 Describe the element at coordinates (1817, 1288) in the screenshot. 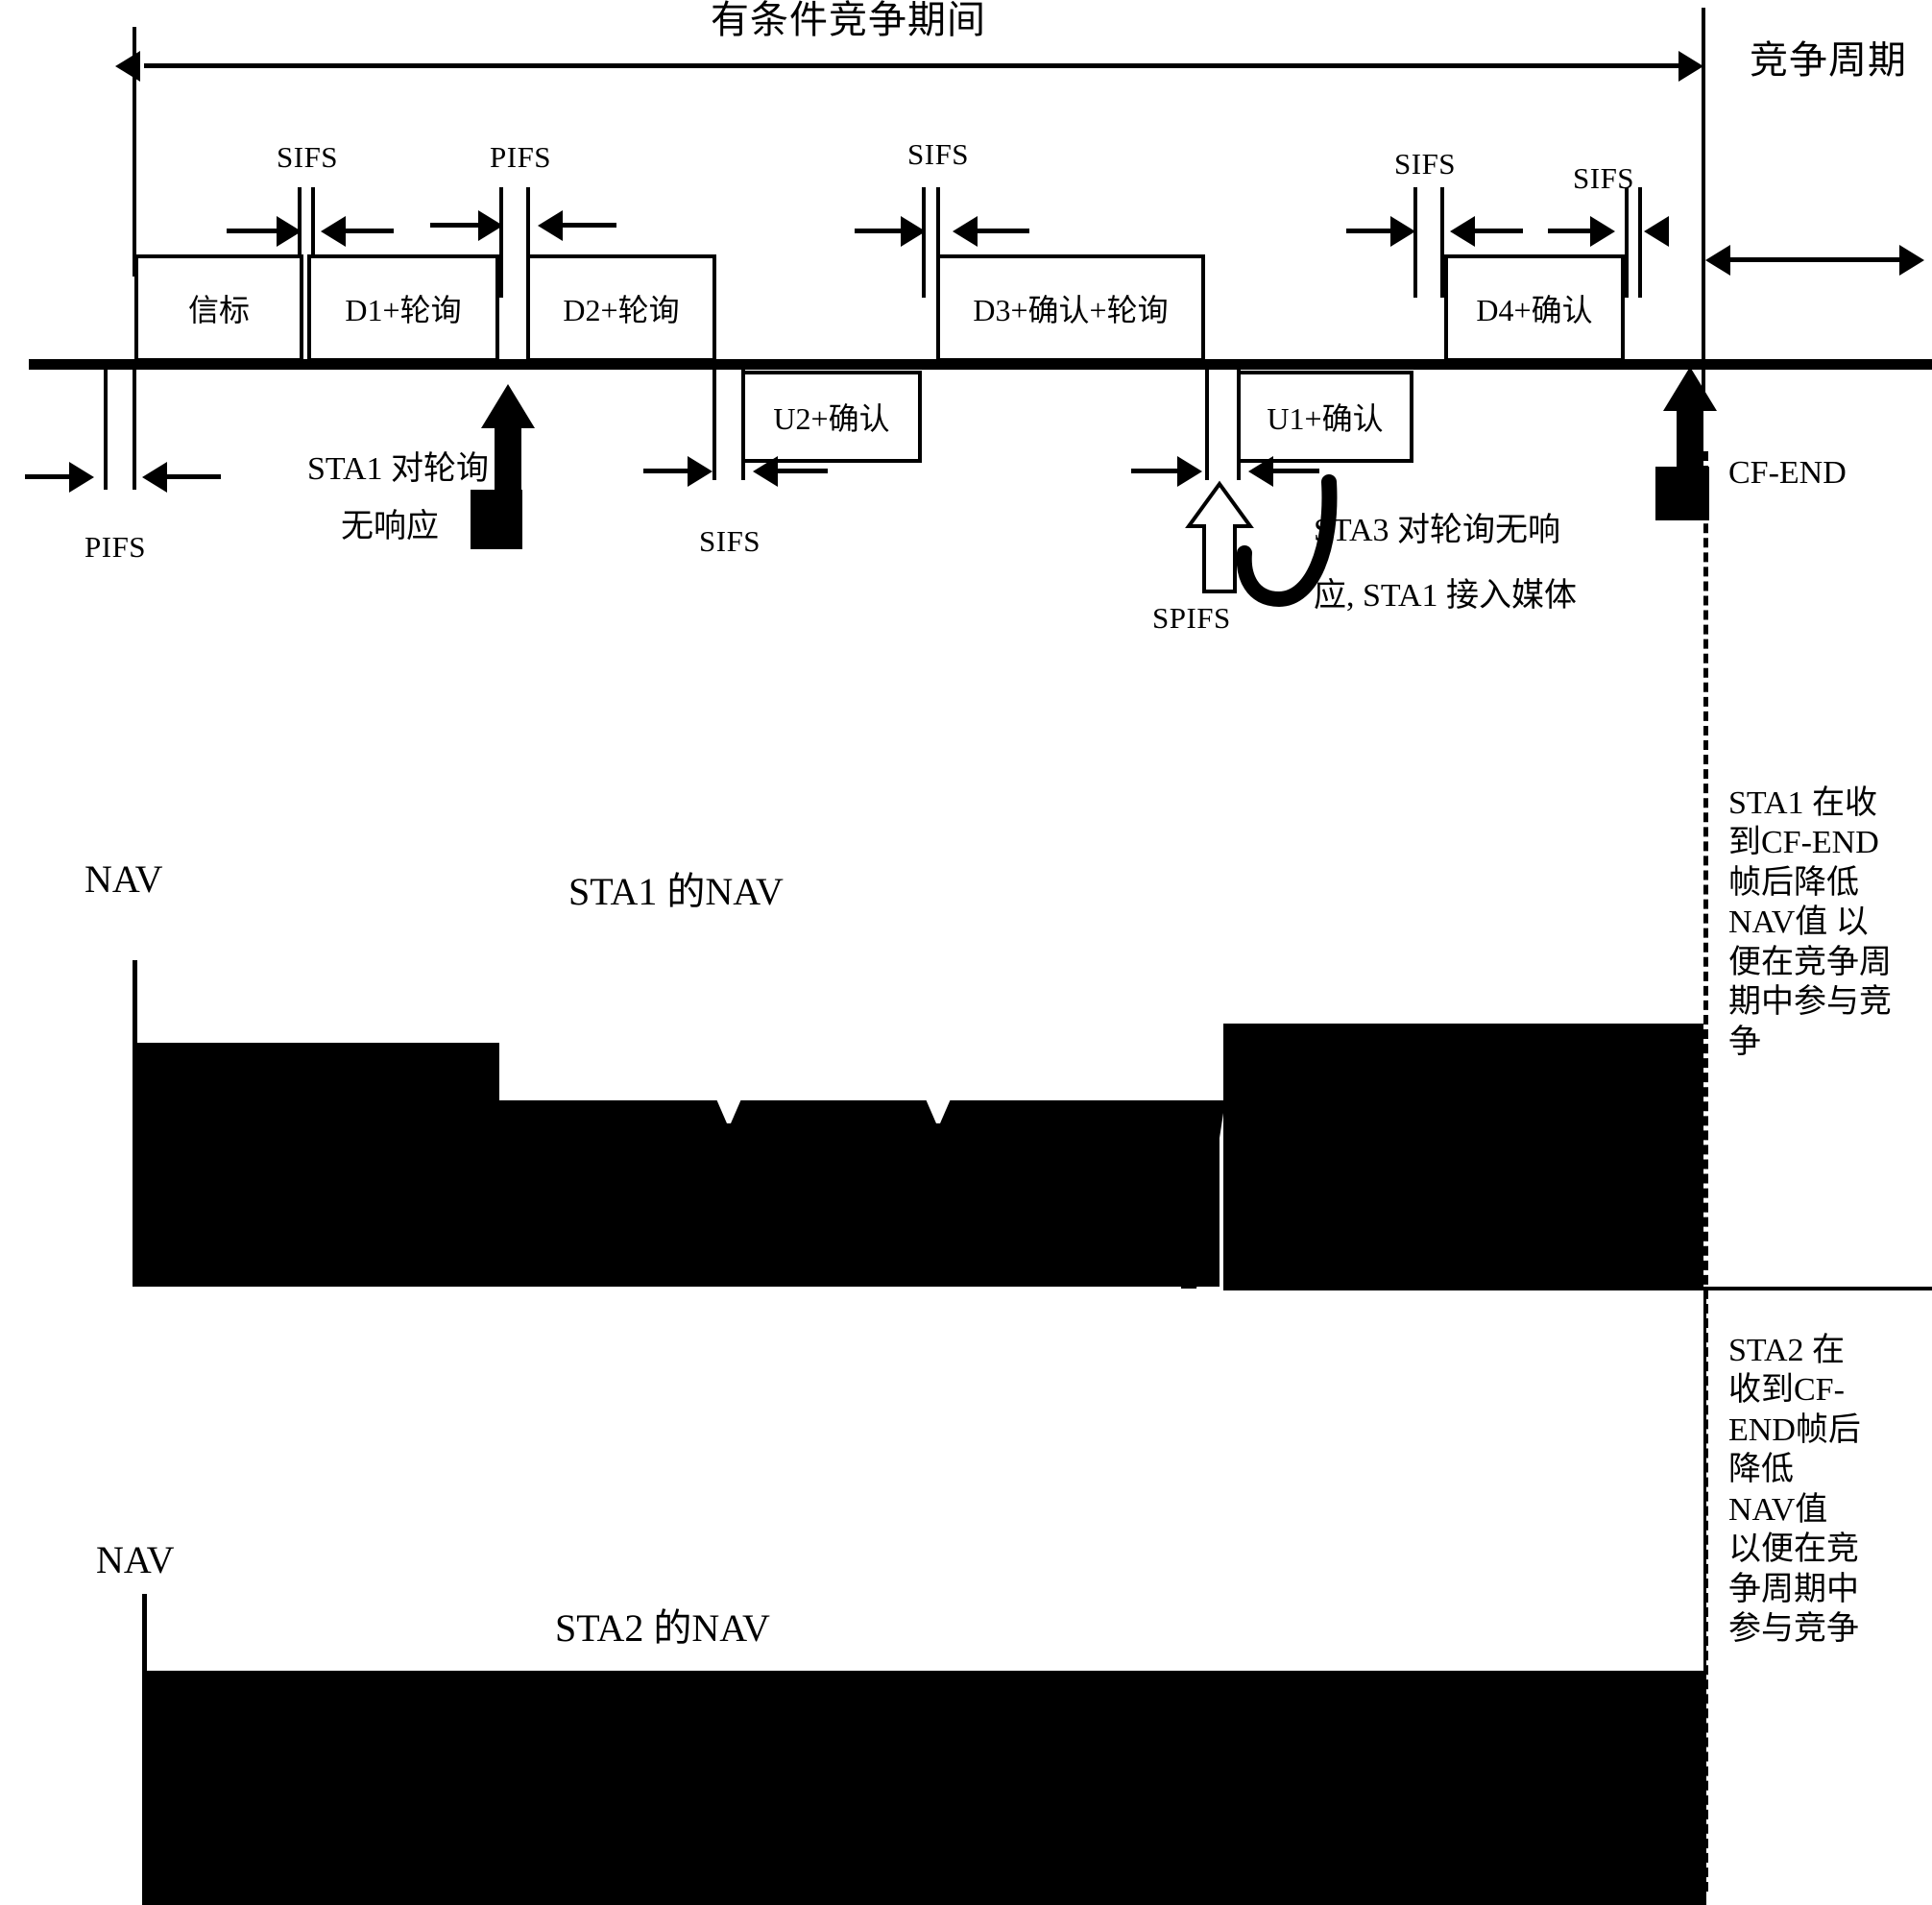

I see `nav-sections-divider` at that location.